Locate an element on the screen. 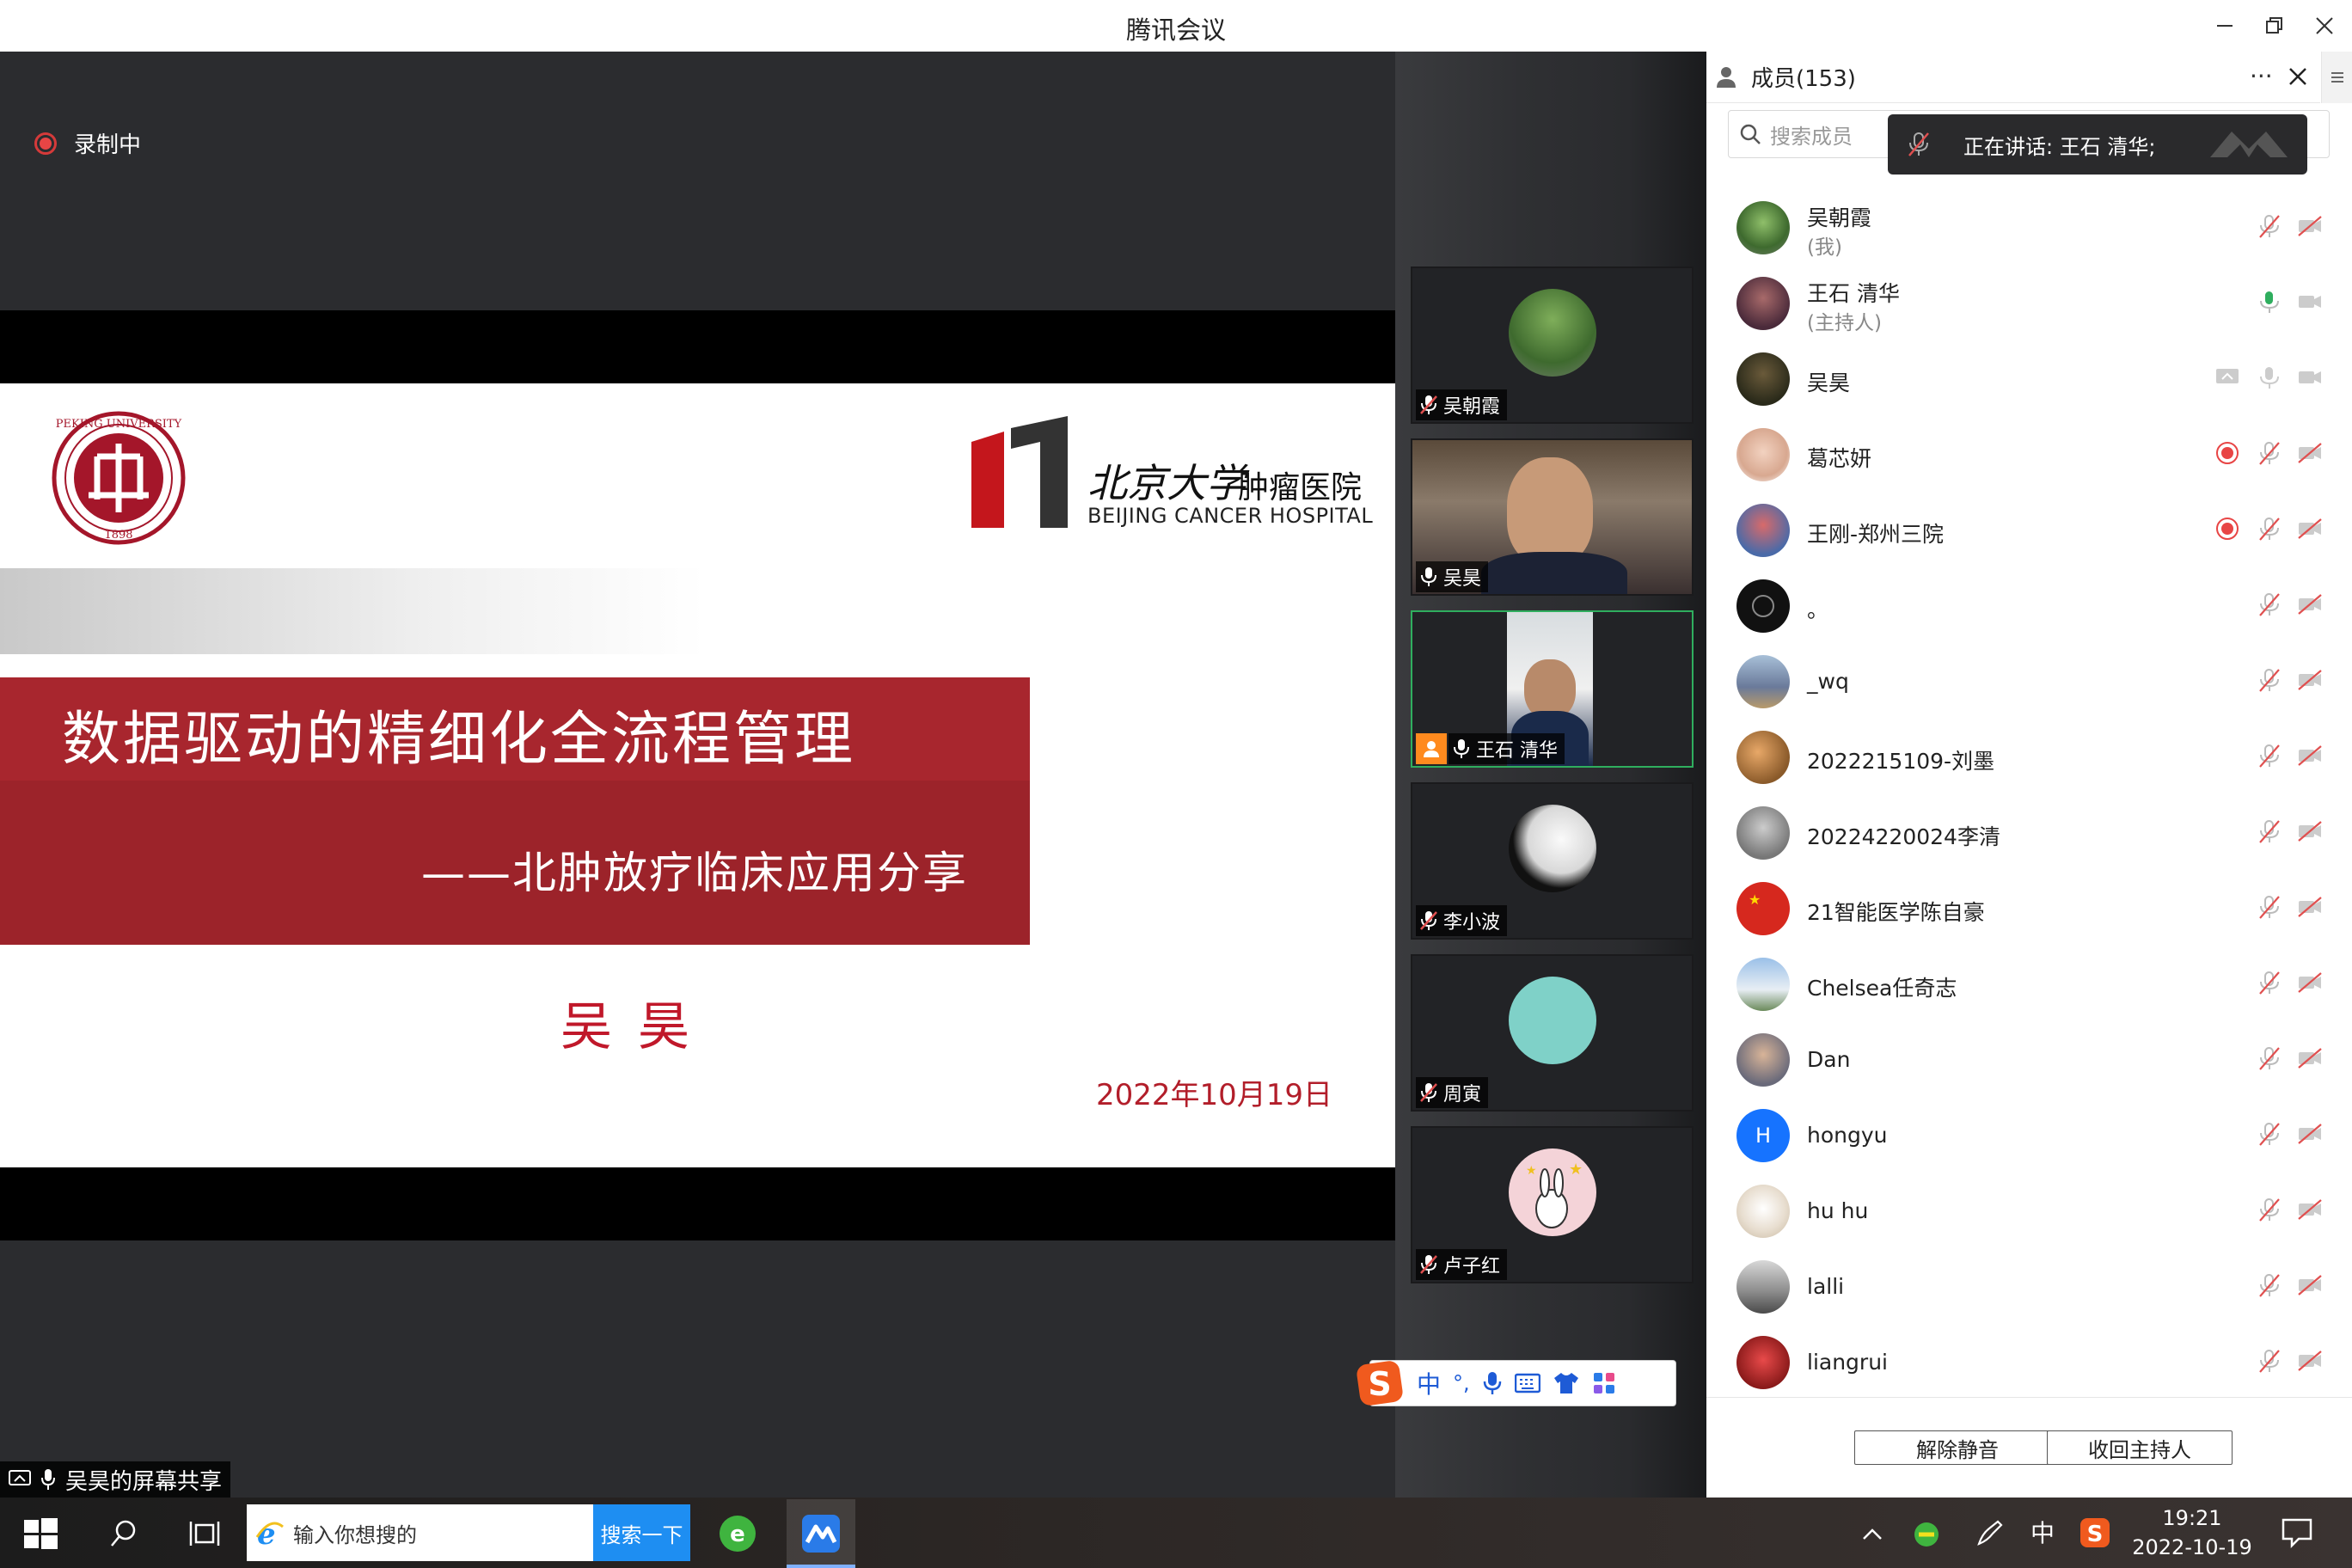 This screenshot has height=1568, width=2352. video-tile-active-speaker: 王石 清华 is located at coordinates (1552, 689).